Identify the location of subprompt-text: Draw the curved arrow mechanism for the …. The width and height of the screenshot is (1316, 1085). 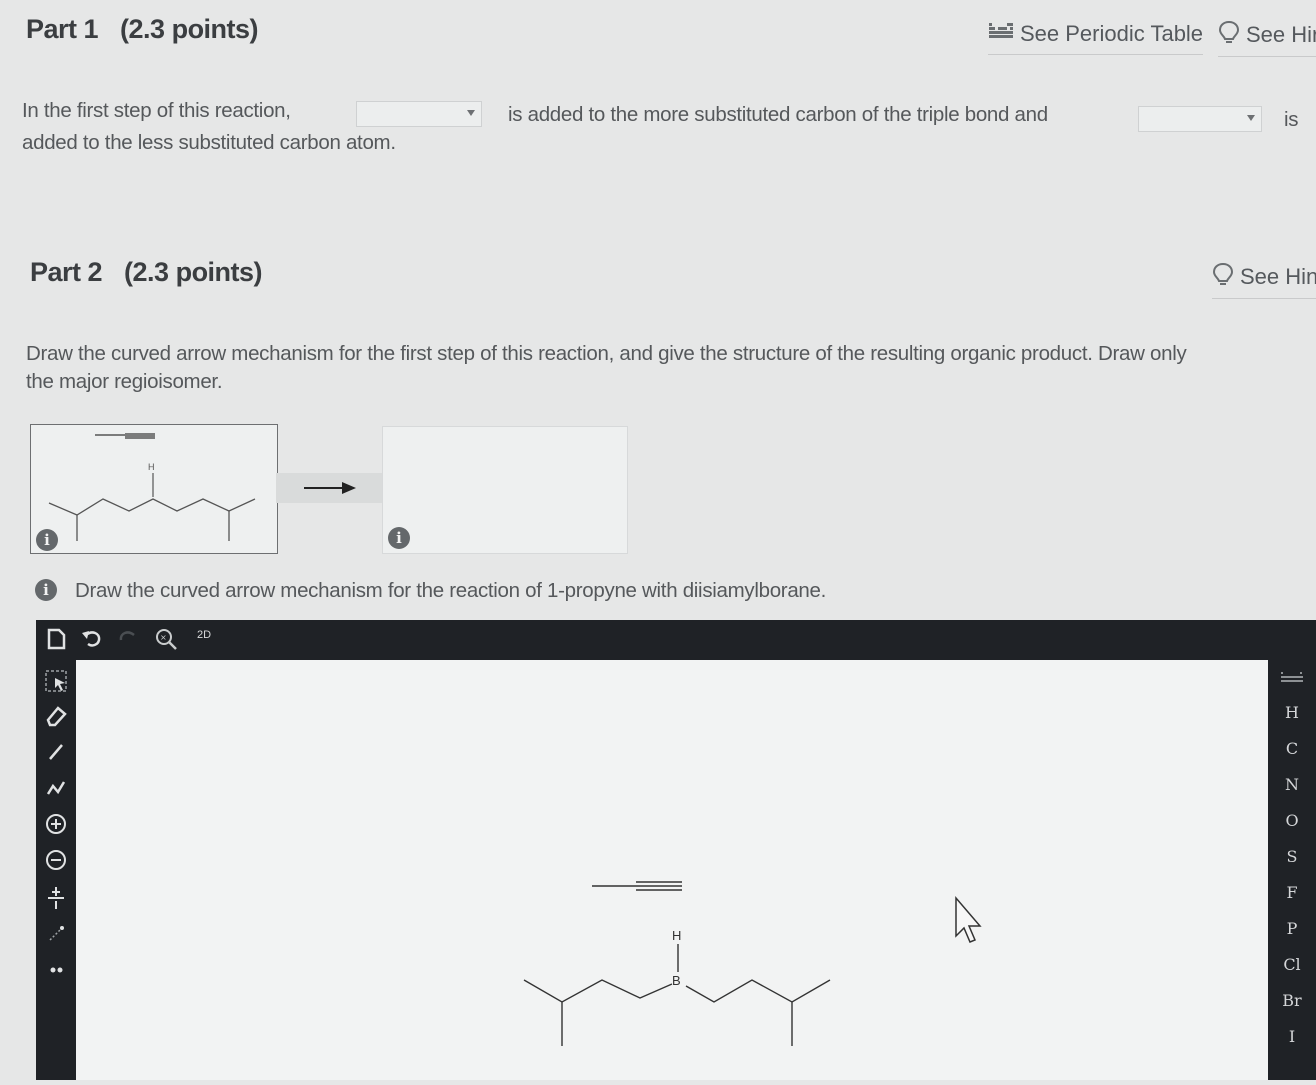
(451, 590).